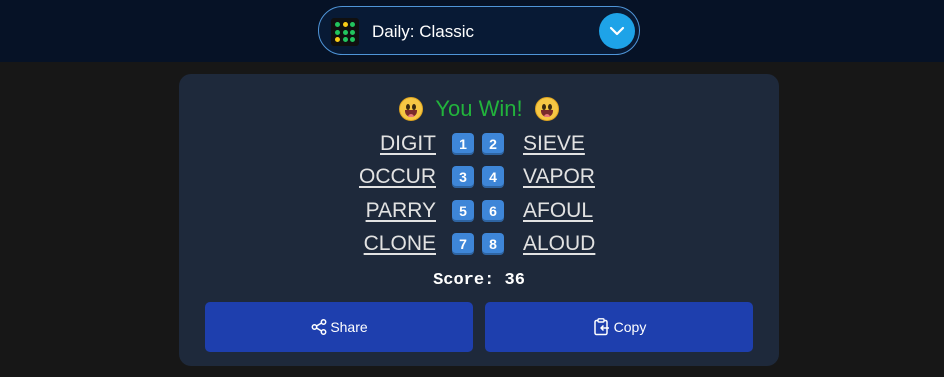  Describe the element at coordinates (630, 327) in the screenshot. I see `copy-label: Copy` at that location.